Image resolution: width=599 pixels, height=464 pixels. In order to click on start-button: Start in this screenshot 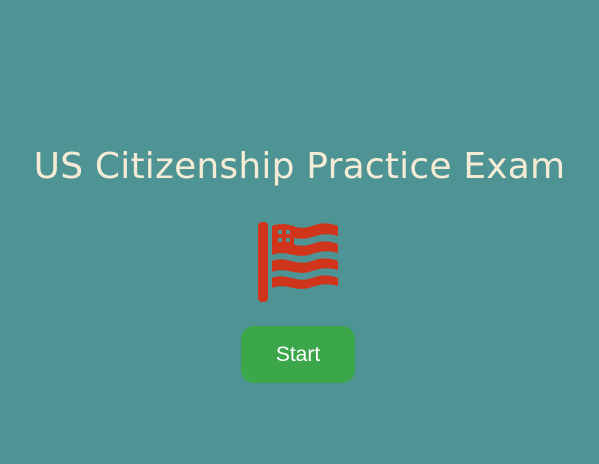, I will do `click(298, 354)`.